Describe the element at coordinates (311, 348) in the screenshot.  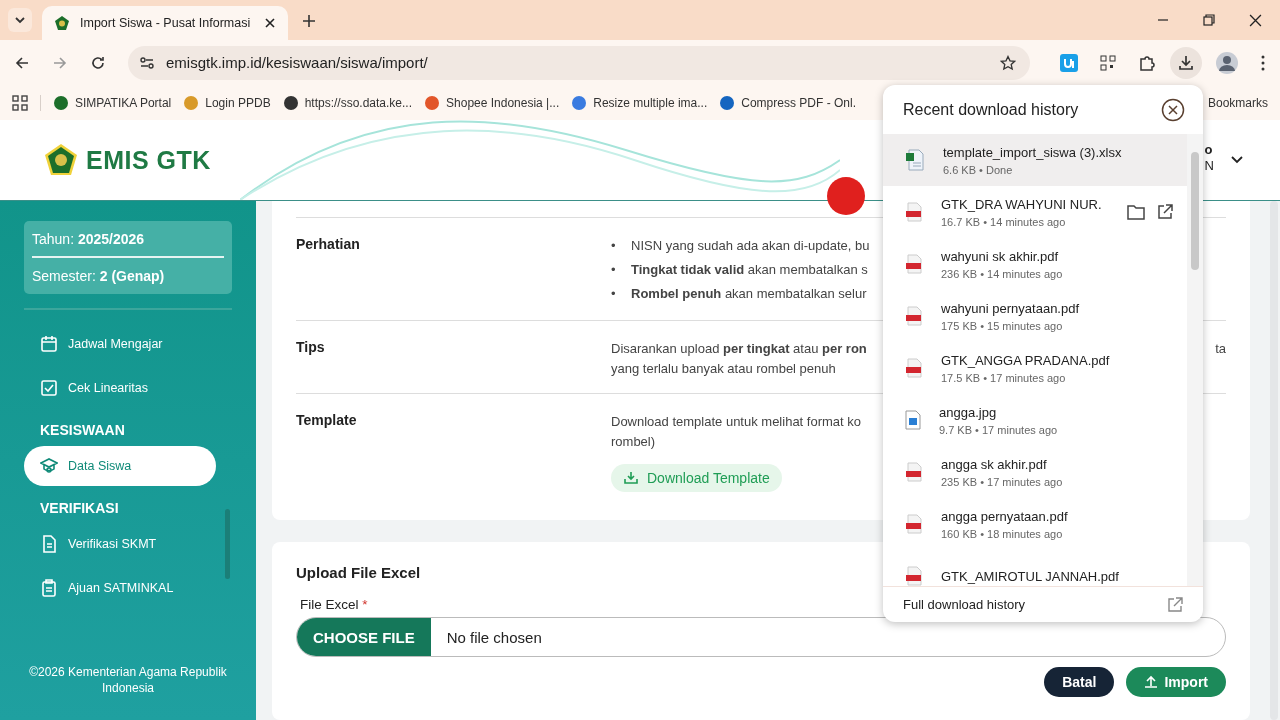
I see `row-label: Tips` at that location.